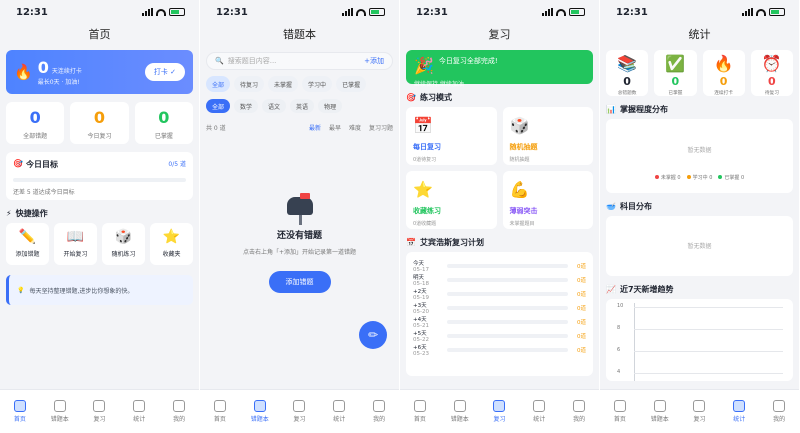 This screenshot has width=800, height=433. What do you see at coordinates (218, 84) in the screenshot?
I see `chip-all: 全部` at bounding box center [218, 84].